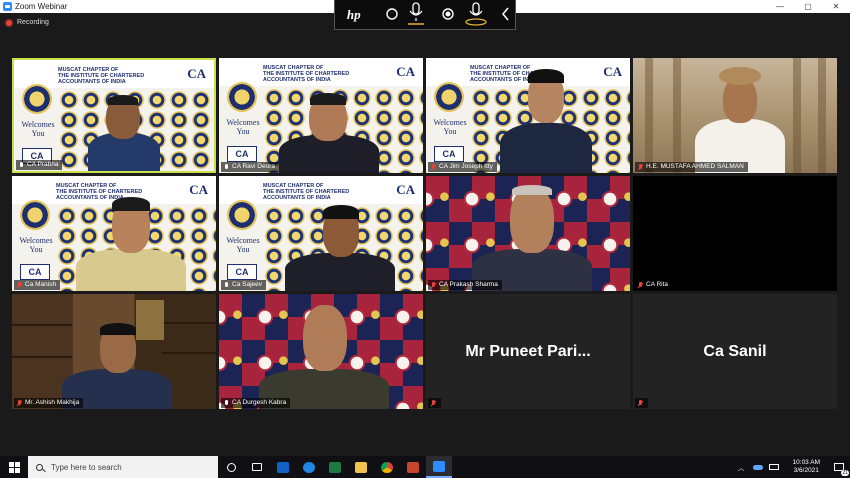 This screenshot has height=478, width=850. Describe the element at coordinates (256, 403) in the screenshot. I see `participant-name-label: CA Durgesh Kabra` at that location.